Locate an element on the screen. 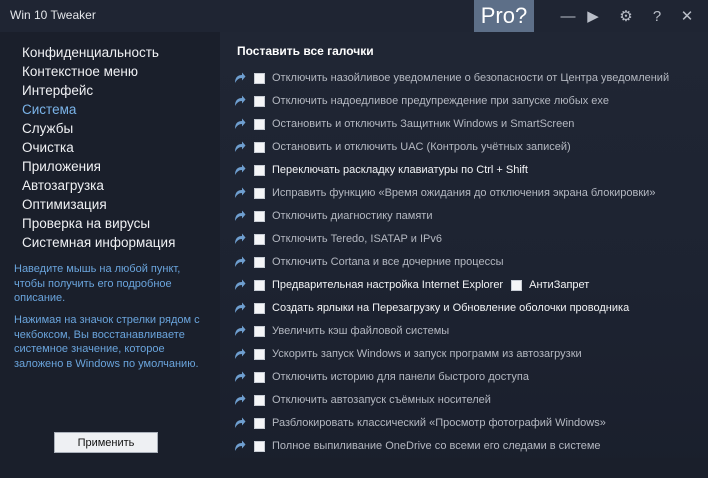 This screenshot has width=708, height=478. sidebar-item-3: Система is located at coordinates (49, 109).